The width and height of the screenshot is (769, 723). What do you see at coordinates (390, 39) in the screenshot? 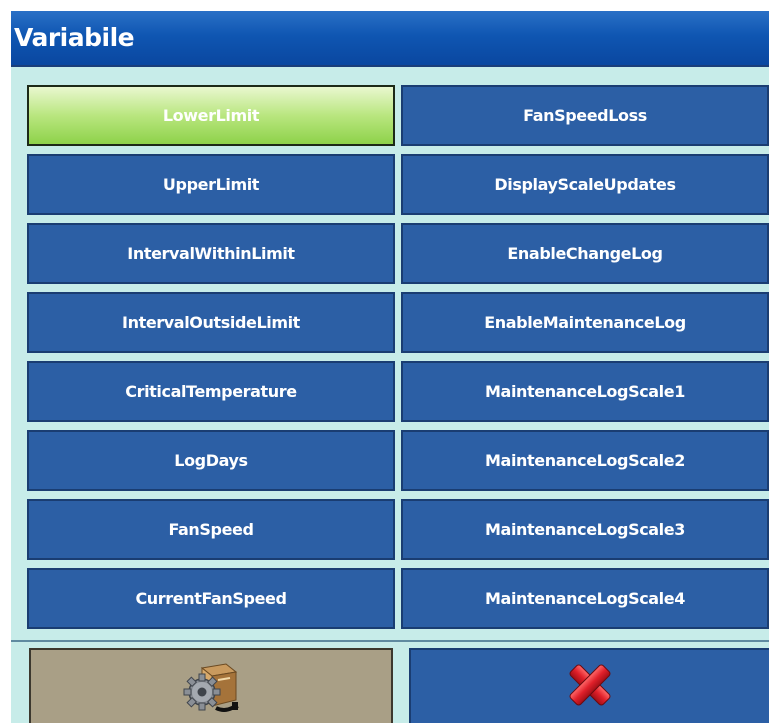
I see `title-bar: Variabile` at bounding box center [390, 39].